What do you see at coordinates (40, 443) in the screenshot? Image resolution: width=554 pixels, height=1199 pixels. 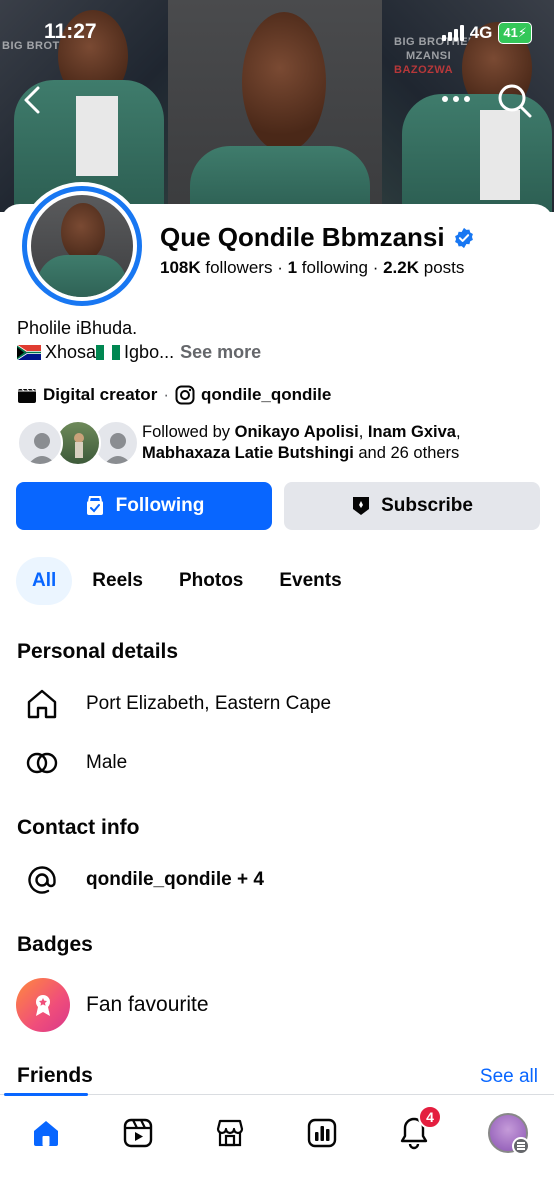 I see `mutual-avatar` at bounding box center [40, 443].